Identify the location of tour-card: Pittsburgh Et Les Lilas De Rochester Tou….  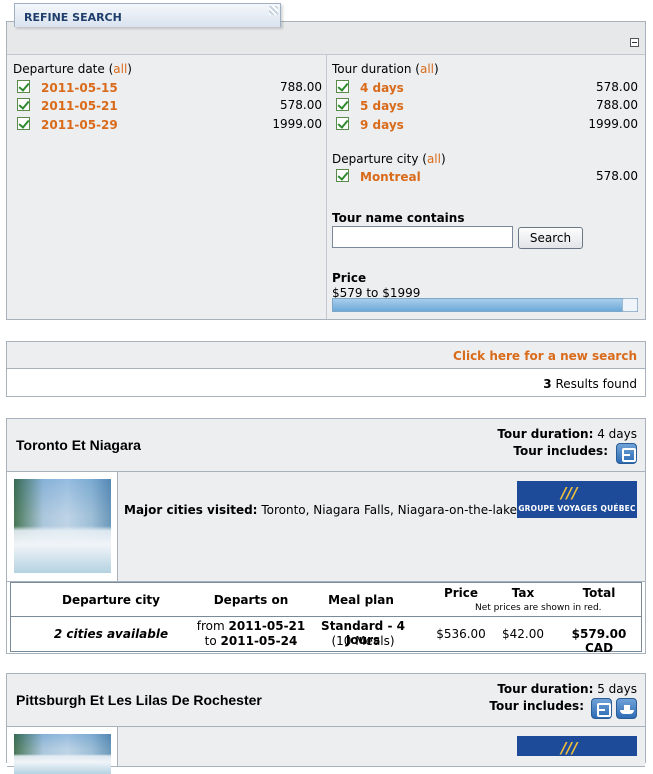
(326, 723).